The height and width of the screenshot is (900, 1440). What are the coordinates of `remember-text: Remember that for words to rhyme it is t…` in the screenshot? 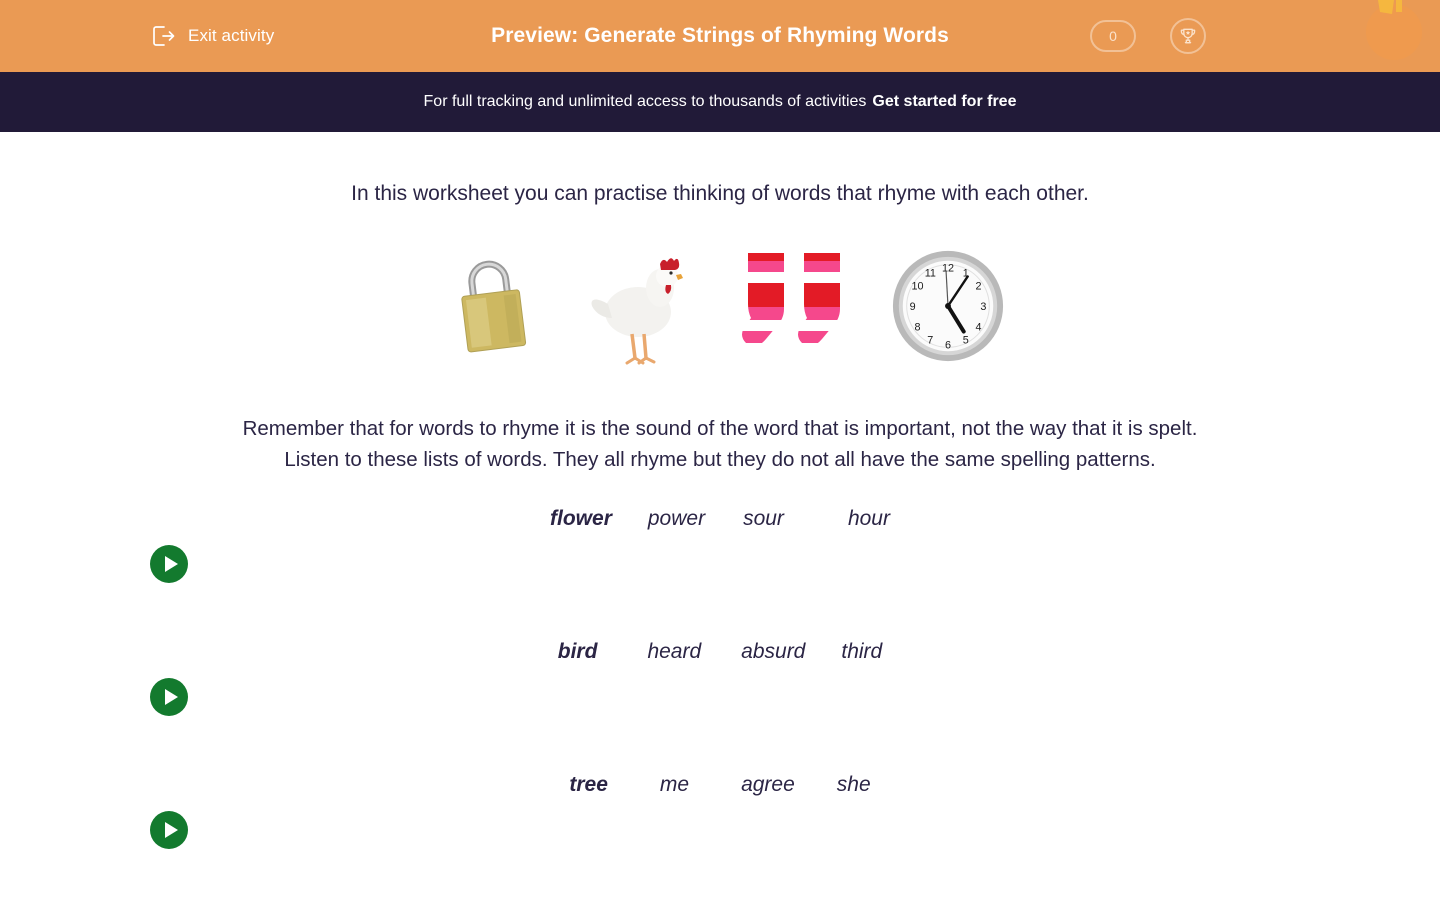 It's located at (720, 444).